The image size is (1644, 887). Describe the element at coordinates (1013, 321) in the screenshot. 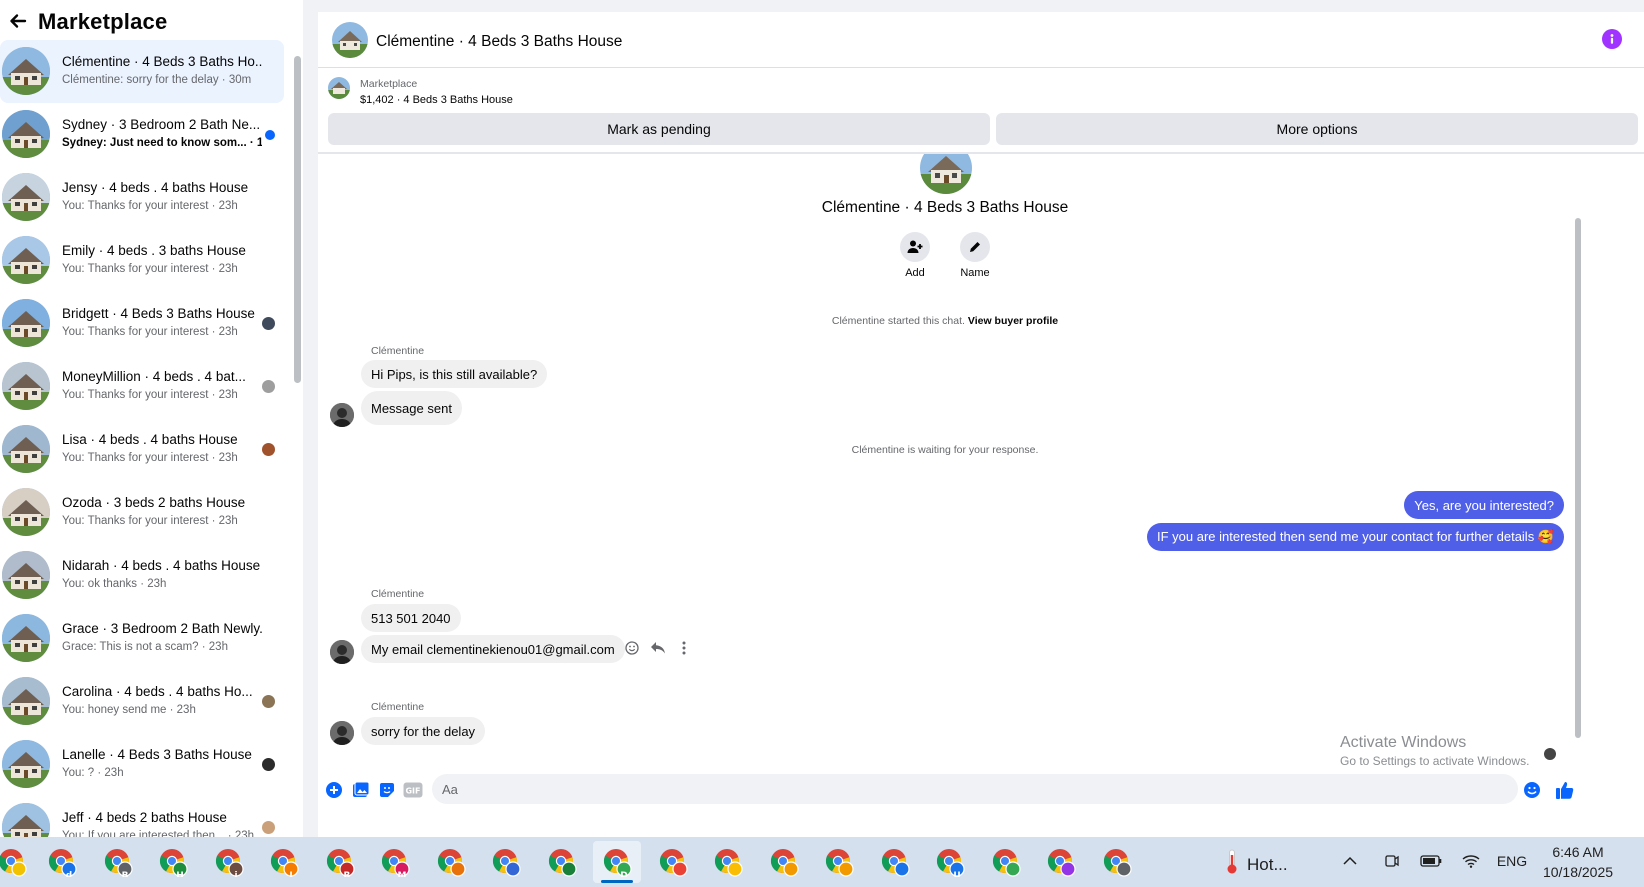

I see `view-buyer-profile-link: View buyer profile` at that location.